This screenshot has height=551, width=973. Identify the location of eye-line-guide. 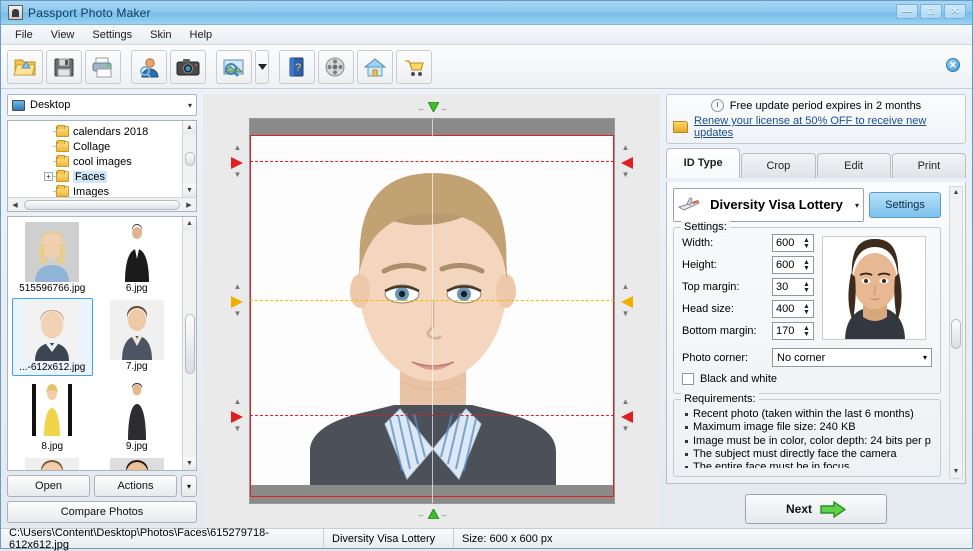
(431, 300).